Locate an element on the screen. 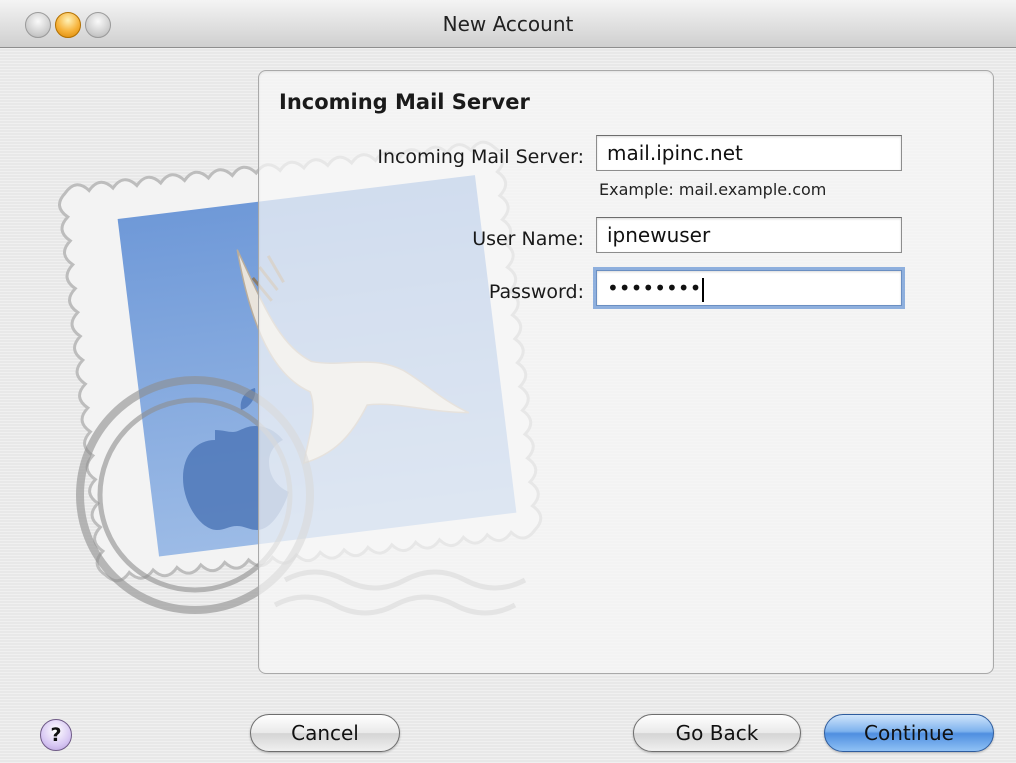 The height and width of the screenshot is (763, 1016). cancel-button: Cancel is located at coordinates (325, 733).